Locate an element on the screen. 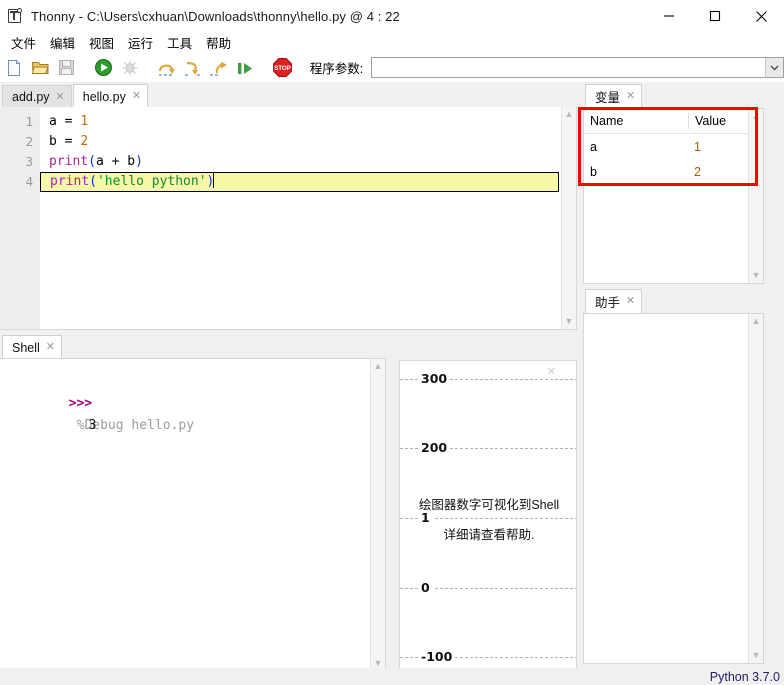 The height and width of the screenshot is (685, 784). variables-table: Name Value a 1 b 2 is located at coordinates (666, 196).